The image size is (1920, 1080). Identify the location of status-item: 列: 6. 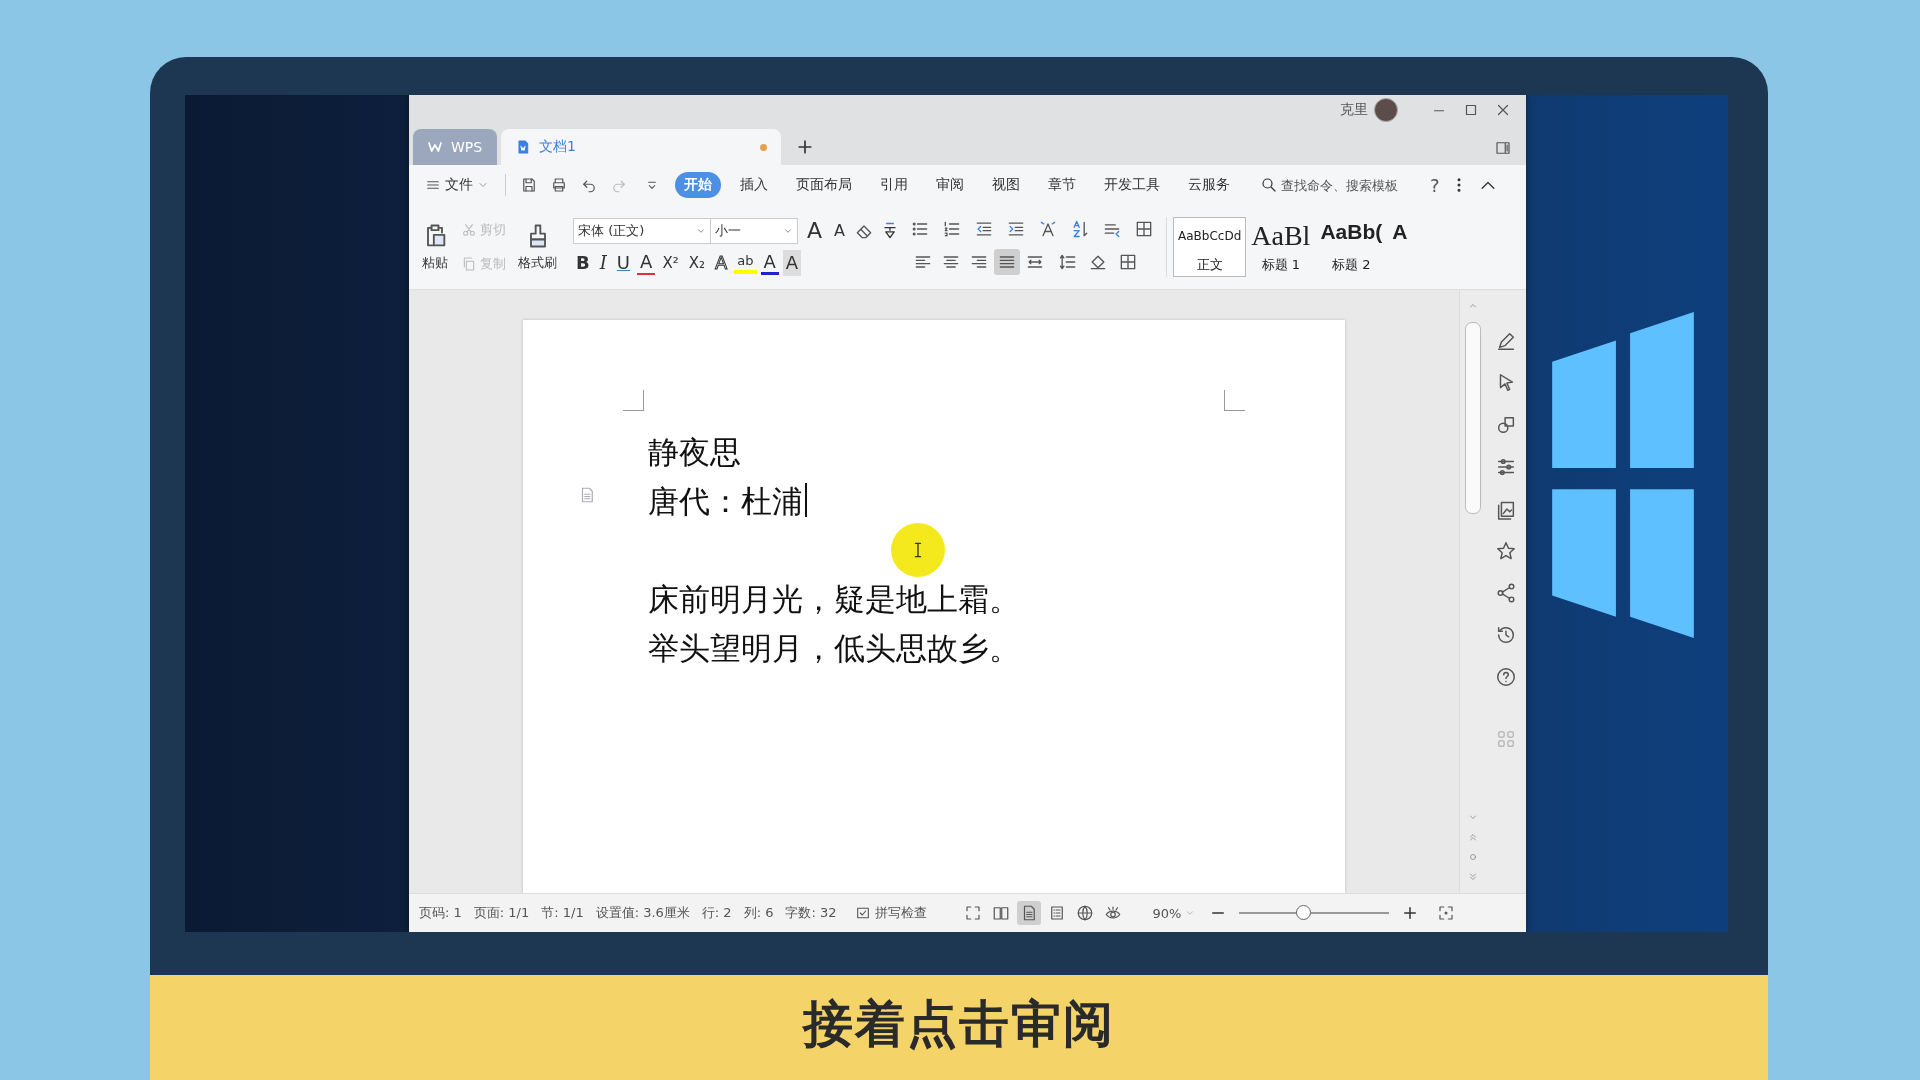
(758, 913).